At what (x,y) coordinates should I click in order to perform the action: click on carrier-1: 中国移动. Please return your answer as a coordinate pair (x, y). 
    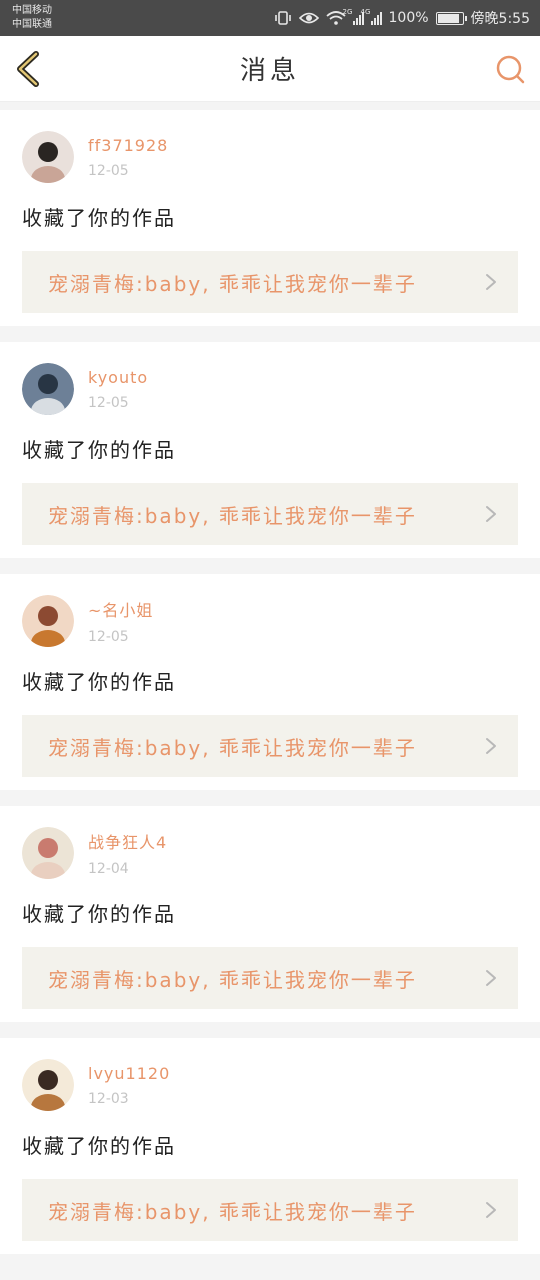
    Looking at the image, I should click on (32, 10).